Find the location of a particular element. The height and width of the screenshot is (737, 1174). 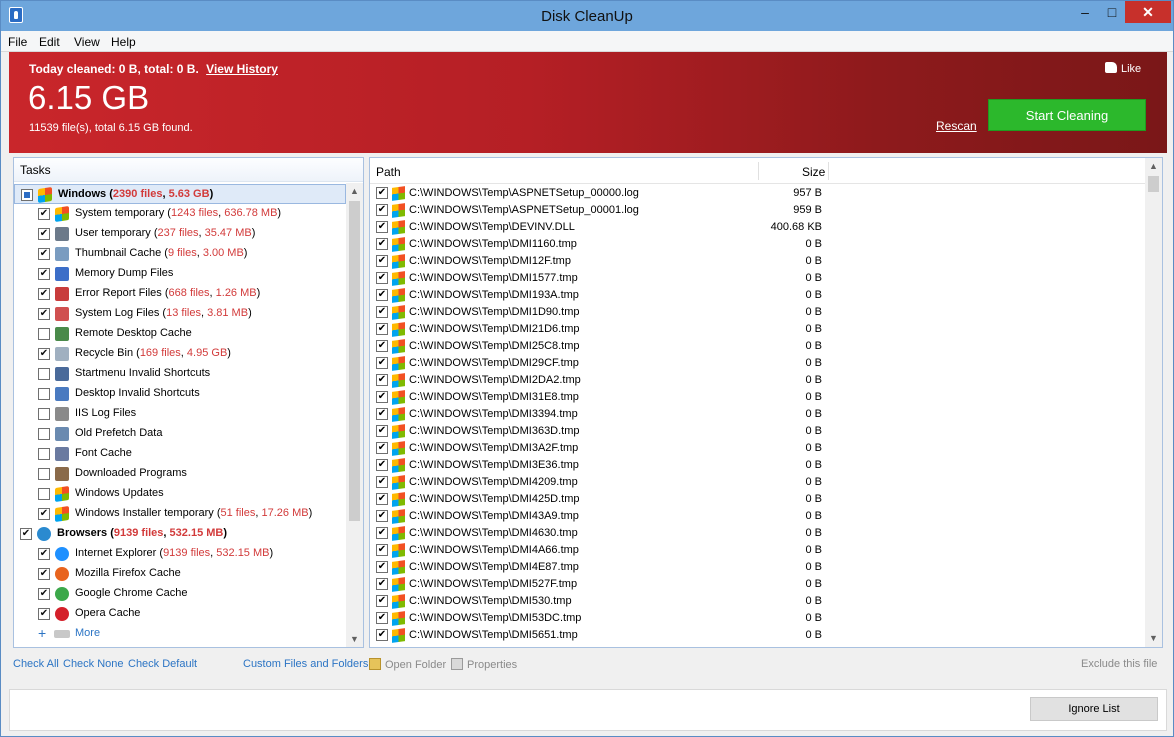

file-row: ✔ C:\WINDOWS\Temp\DMI3394.tmp 0 B is located at coordinates (758, 414).